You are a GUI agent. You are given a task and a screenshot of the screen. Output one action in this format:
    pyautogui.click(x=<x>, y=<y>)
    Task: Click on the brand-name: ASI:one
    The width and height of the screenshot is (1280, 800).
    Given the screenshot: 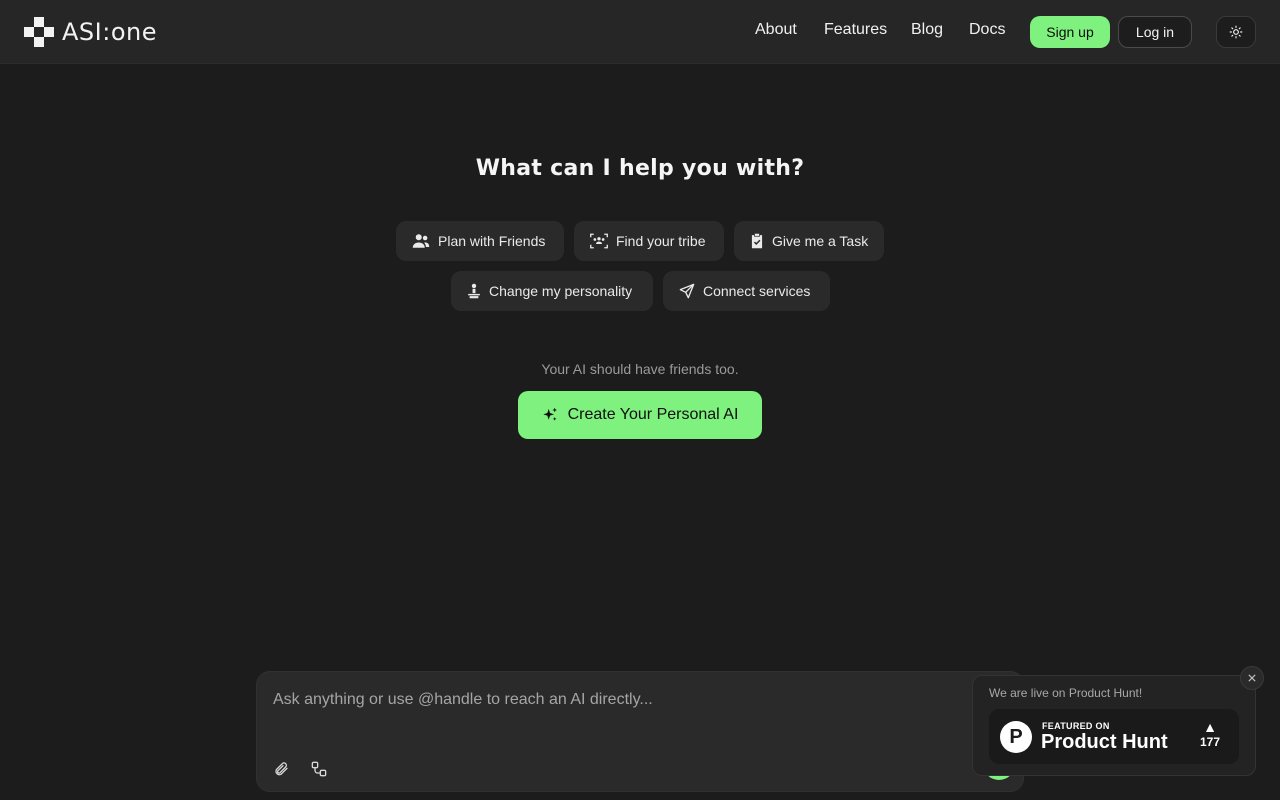 What is the action you would take?
    pyautogui.click(x=109, y=32)
    